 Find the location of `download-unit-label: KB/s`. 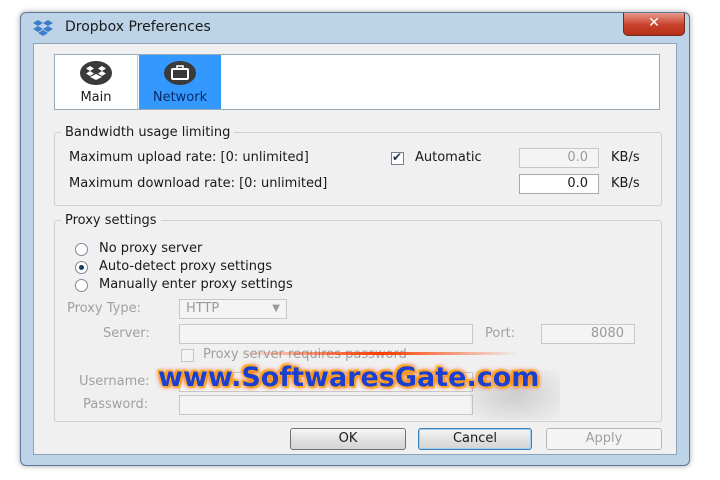

download-unit-label: KB/s is located at coordinates (625, 183).